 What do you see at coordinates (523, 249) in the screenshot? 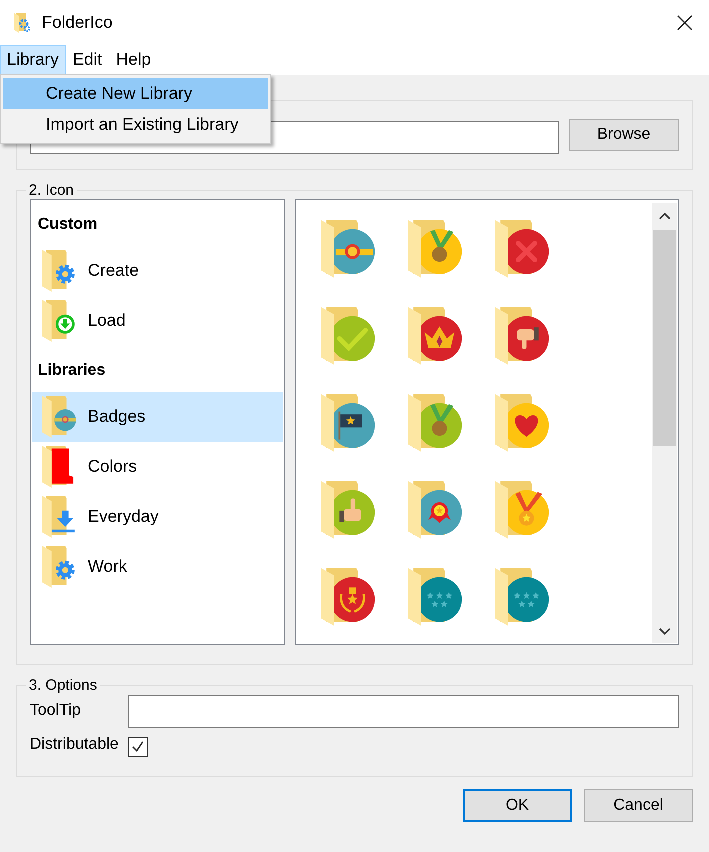
I see `cross-folder-icon` at bounding box center [523, 249].